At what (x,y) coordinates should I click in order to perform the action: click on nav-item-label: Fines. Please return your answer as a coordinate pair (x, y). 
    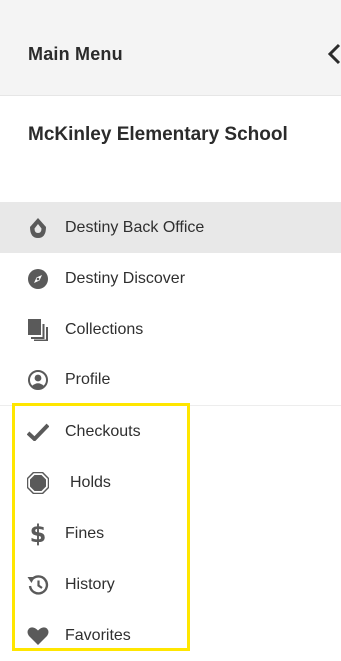
    Looking at the image, I should click on (85, 533).